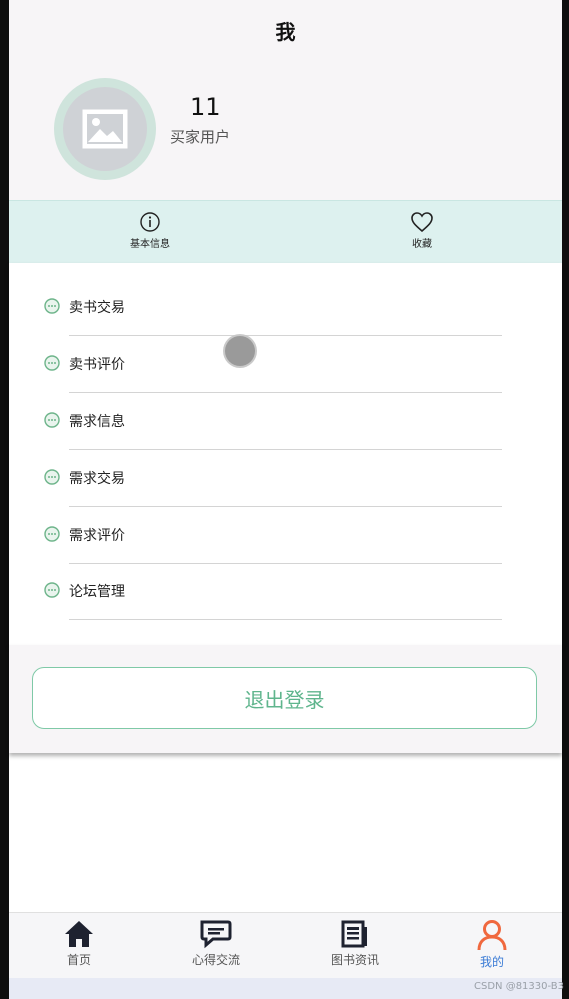 This screenshot has width=569, height=999. I want to click on image-placeholder-icon, so click(105, 129).